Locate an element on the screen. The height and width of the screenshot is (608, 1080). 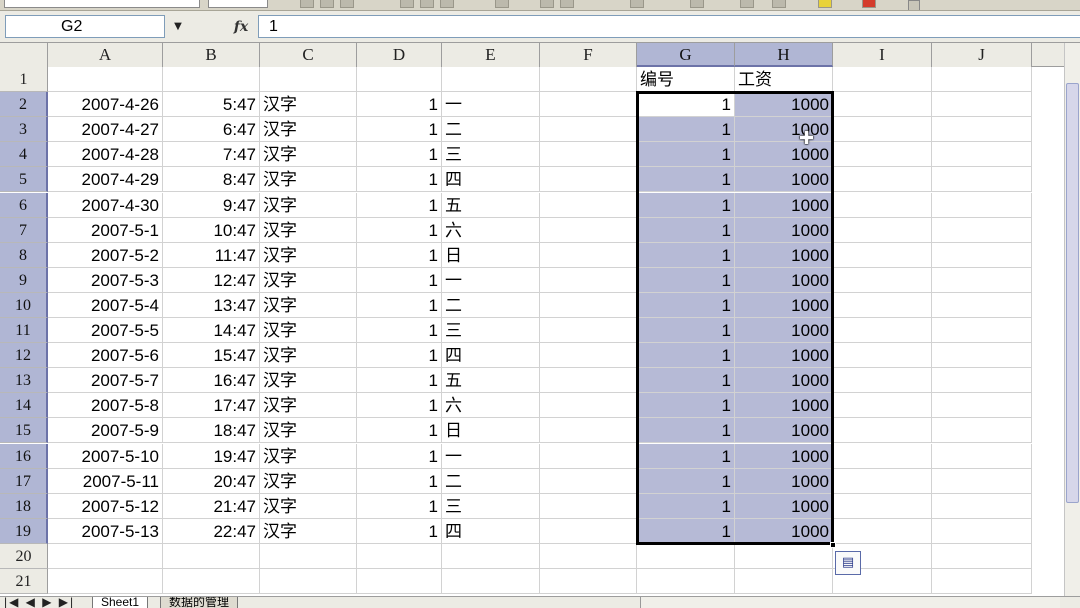
row-header-18: 18 is located at coordinates (24, 506).